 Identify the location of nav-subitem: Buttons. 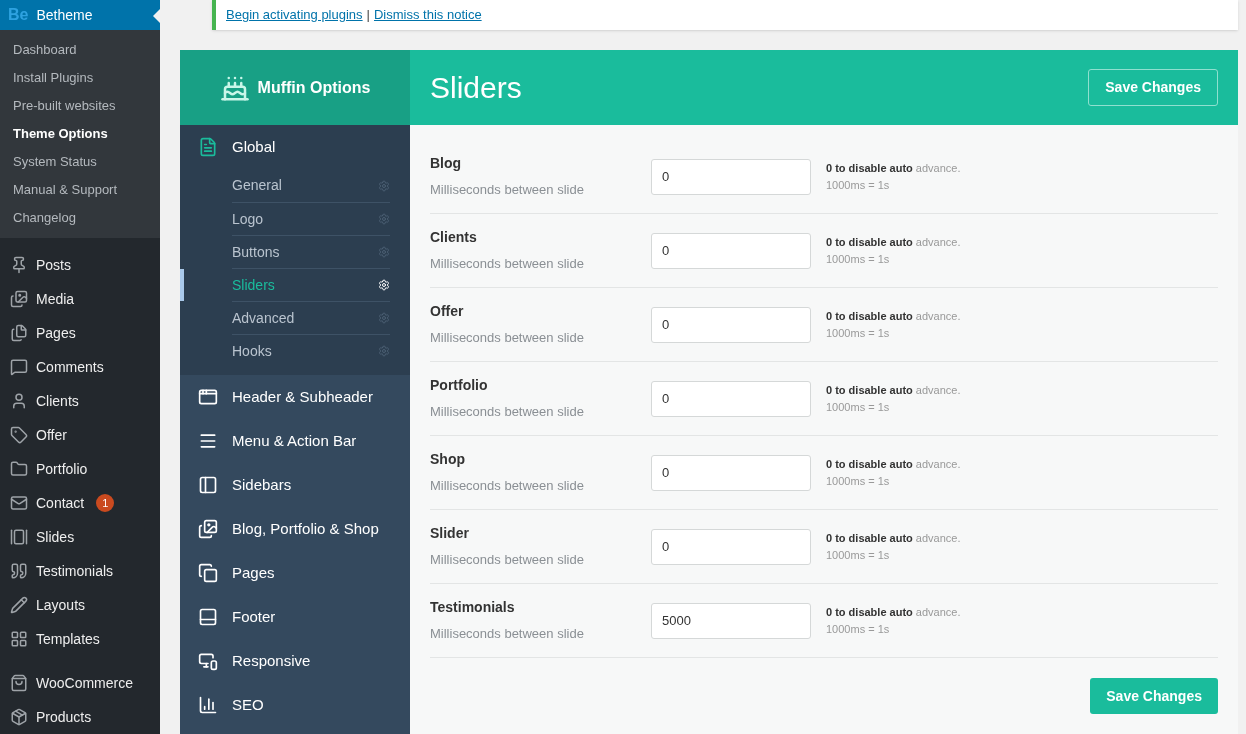
(311, 251).